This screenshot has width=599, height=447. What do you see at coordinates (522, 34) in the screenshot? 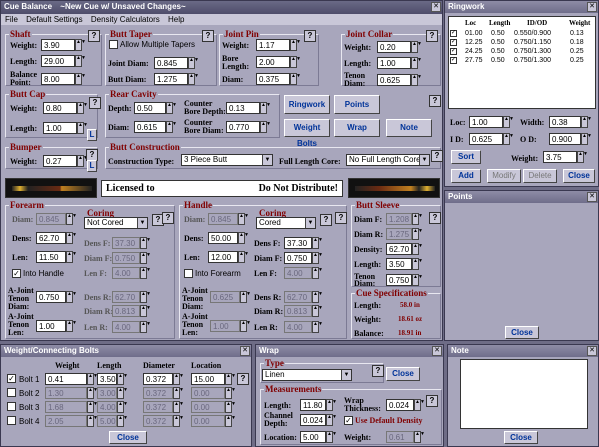
I see `list-item: ✓ 01.00 0.50 0.550/0.900 0.13` at bounding box center [522, 34].